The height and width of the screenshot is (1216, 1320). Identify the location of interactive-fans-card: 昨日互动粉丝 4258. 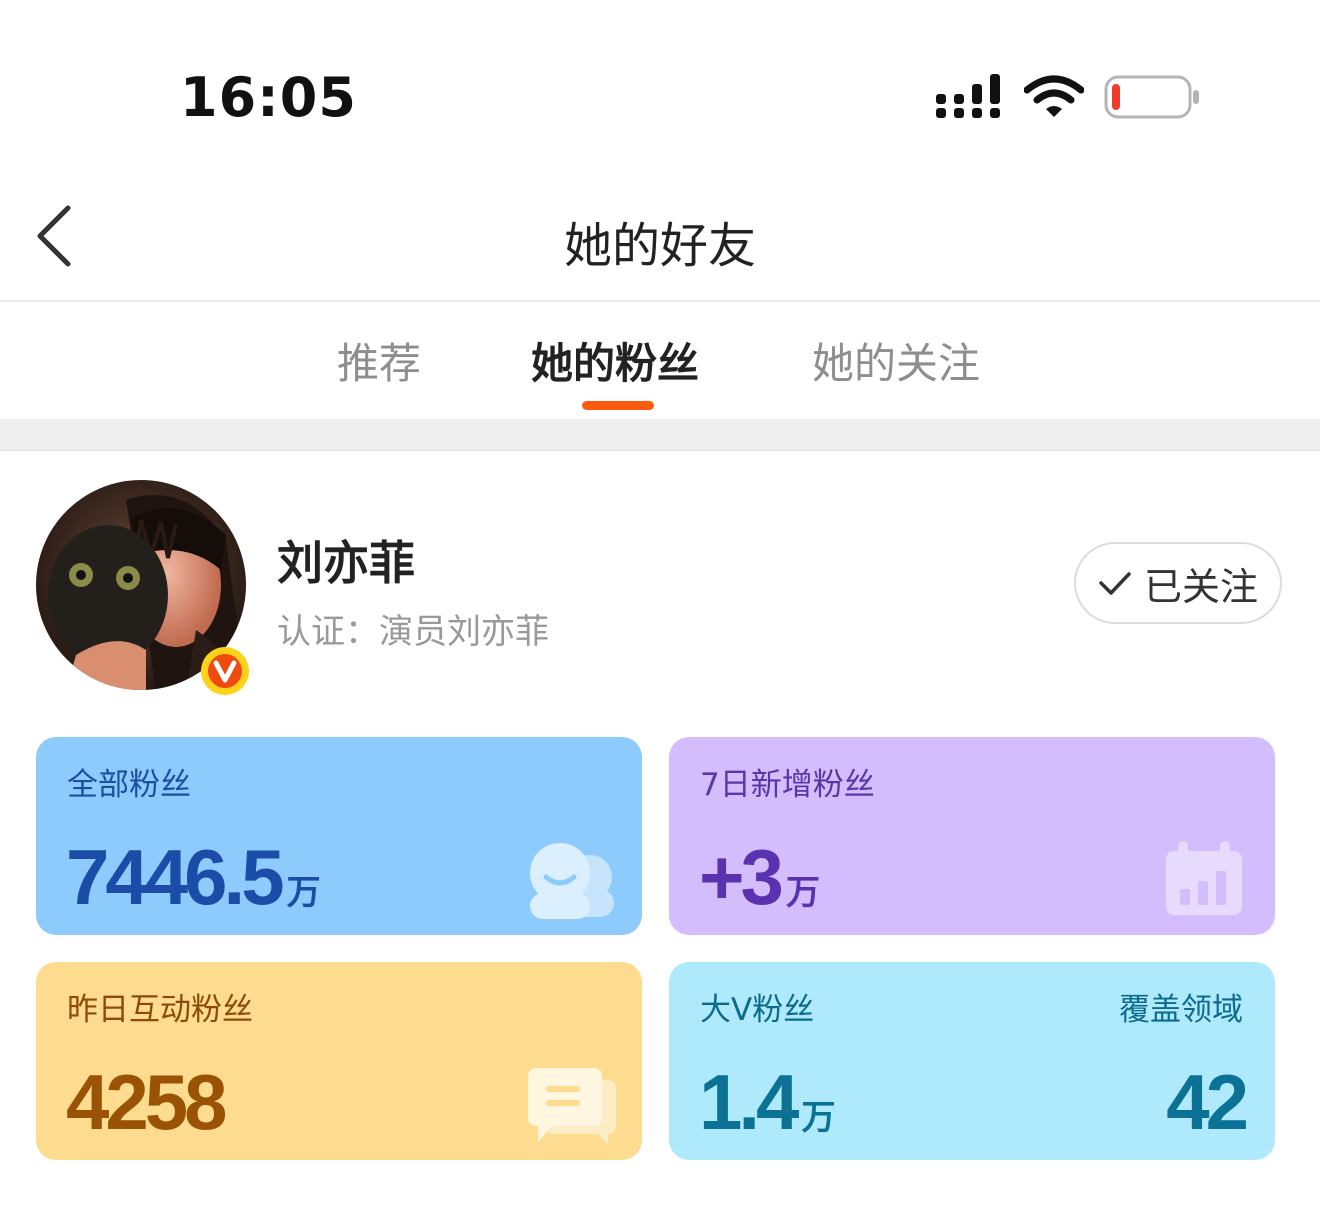
(339, 1061).